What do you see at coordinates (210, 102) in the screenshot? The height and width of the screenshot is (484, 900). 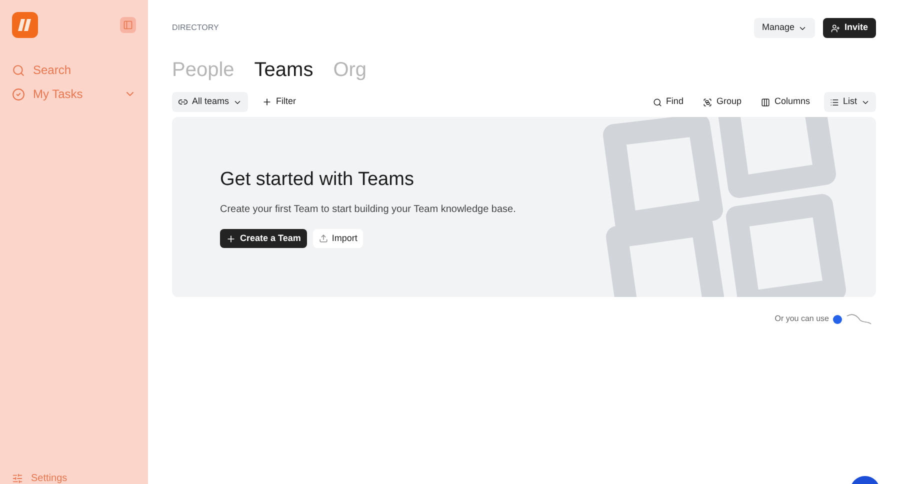 I see `all-teams-dropdown: All teams` at bounding box center [210, 102].